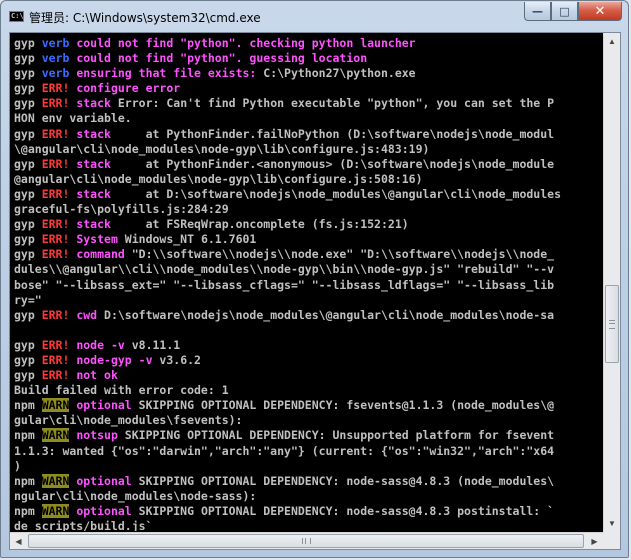  Describe the element at coordinates (600, 11) in the screenshot. I see `close-button: ✕` at that location.